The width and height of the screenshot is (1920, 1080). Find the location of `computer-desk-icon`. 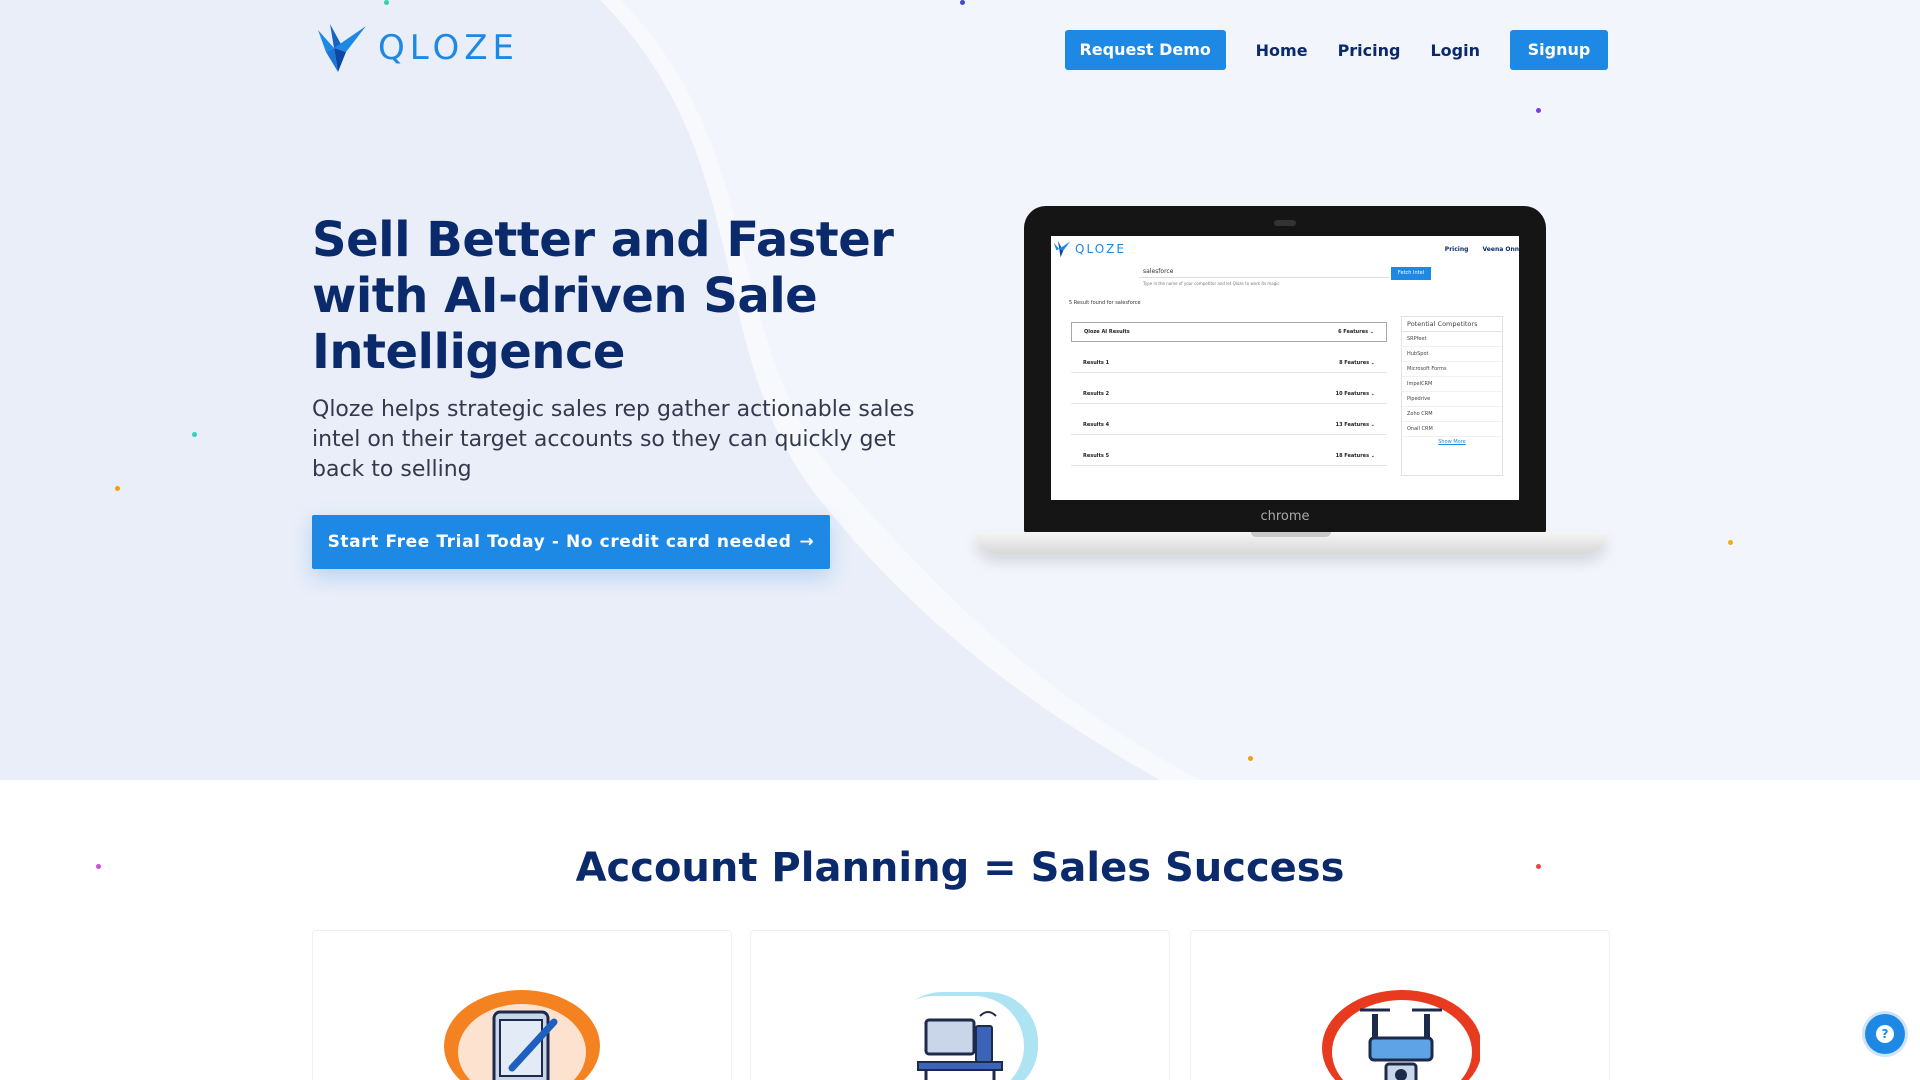

computer-desk-icon is located at coordinates (961, 1036).